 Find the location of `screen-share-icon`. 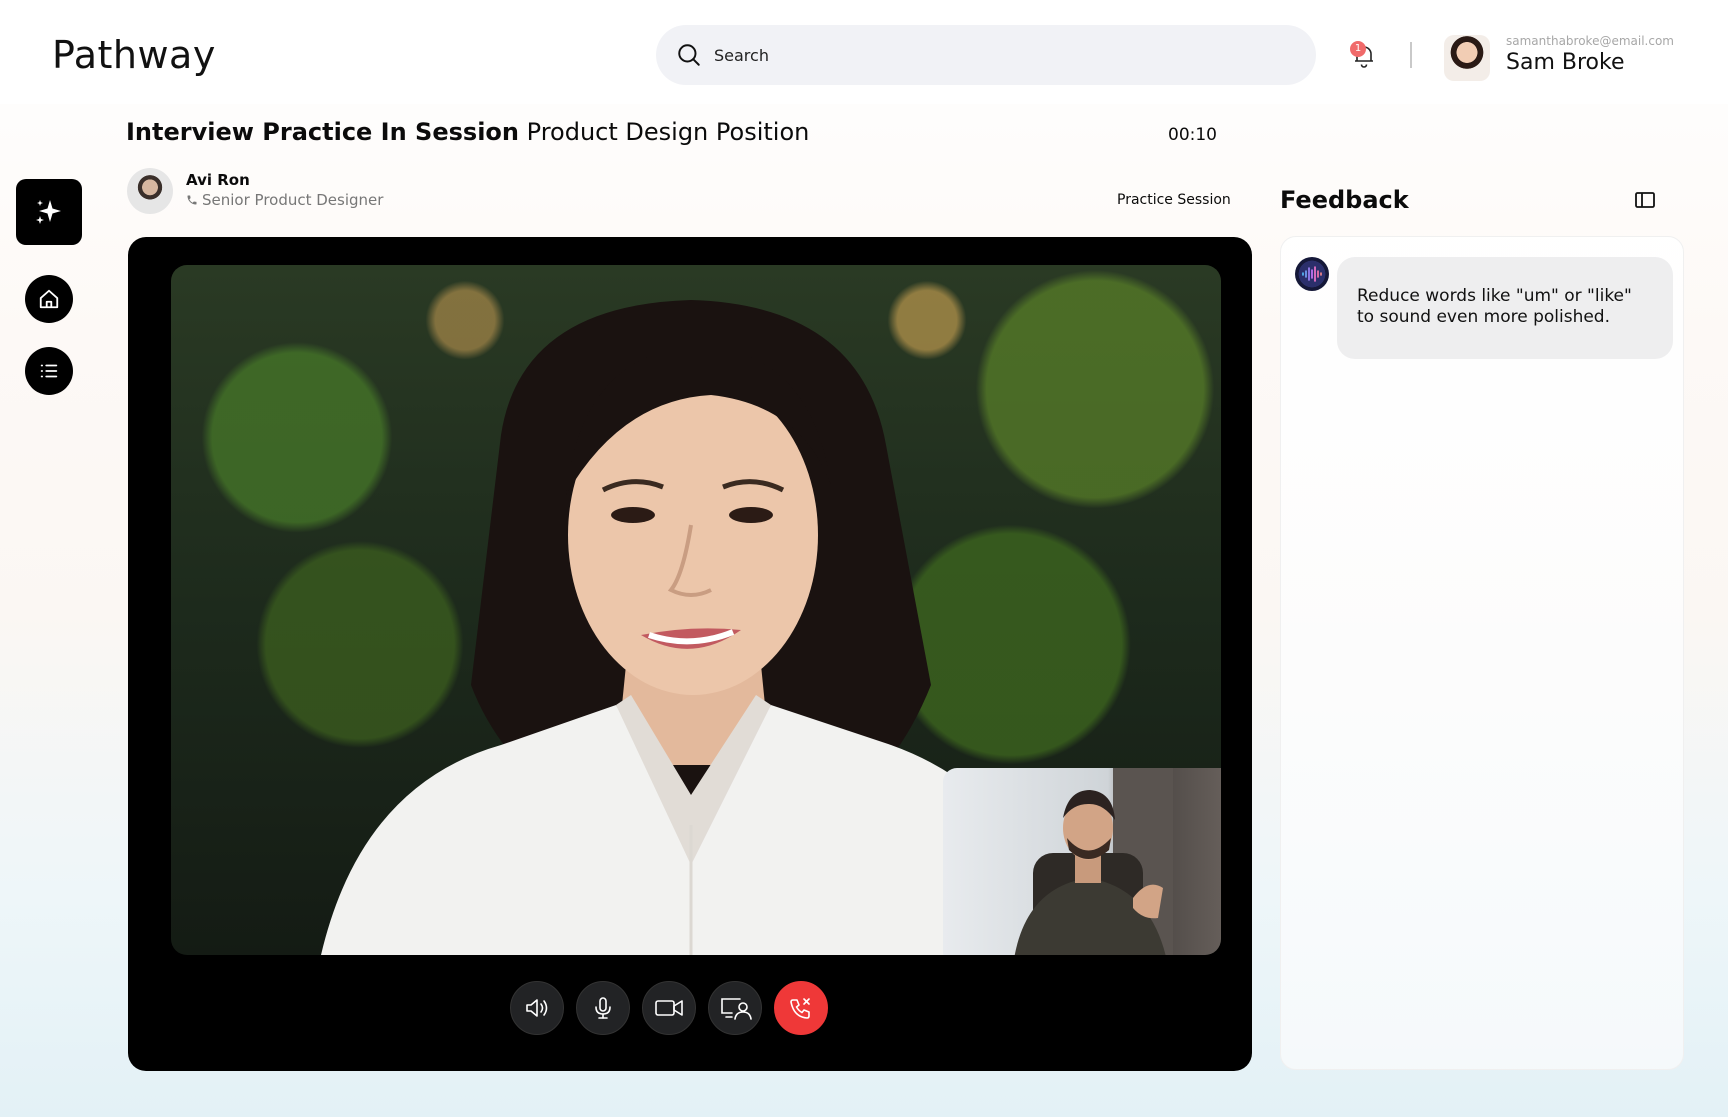

screen-share-icon is located at coordinates (736, 1009).